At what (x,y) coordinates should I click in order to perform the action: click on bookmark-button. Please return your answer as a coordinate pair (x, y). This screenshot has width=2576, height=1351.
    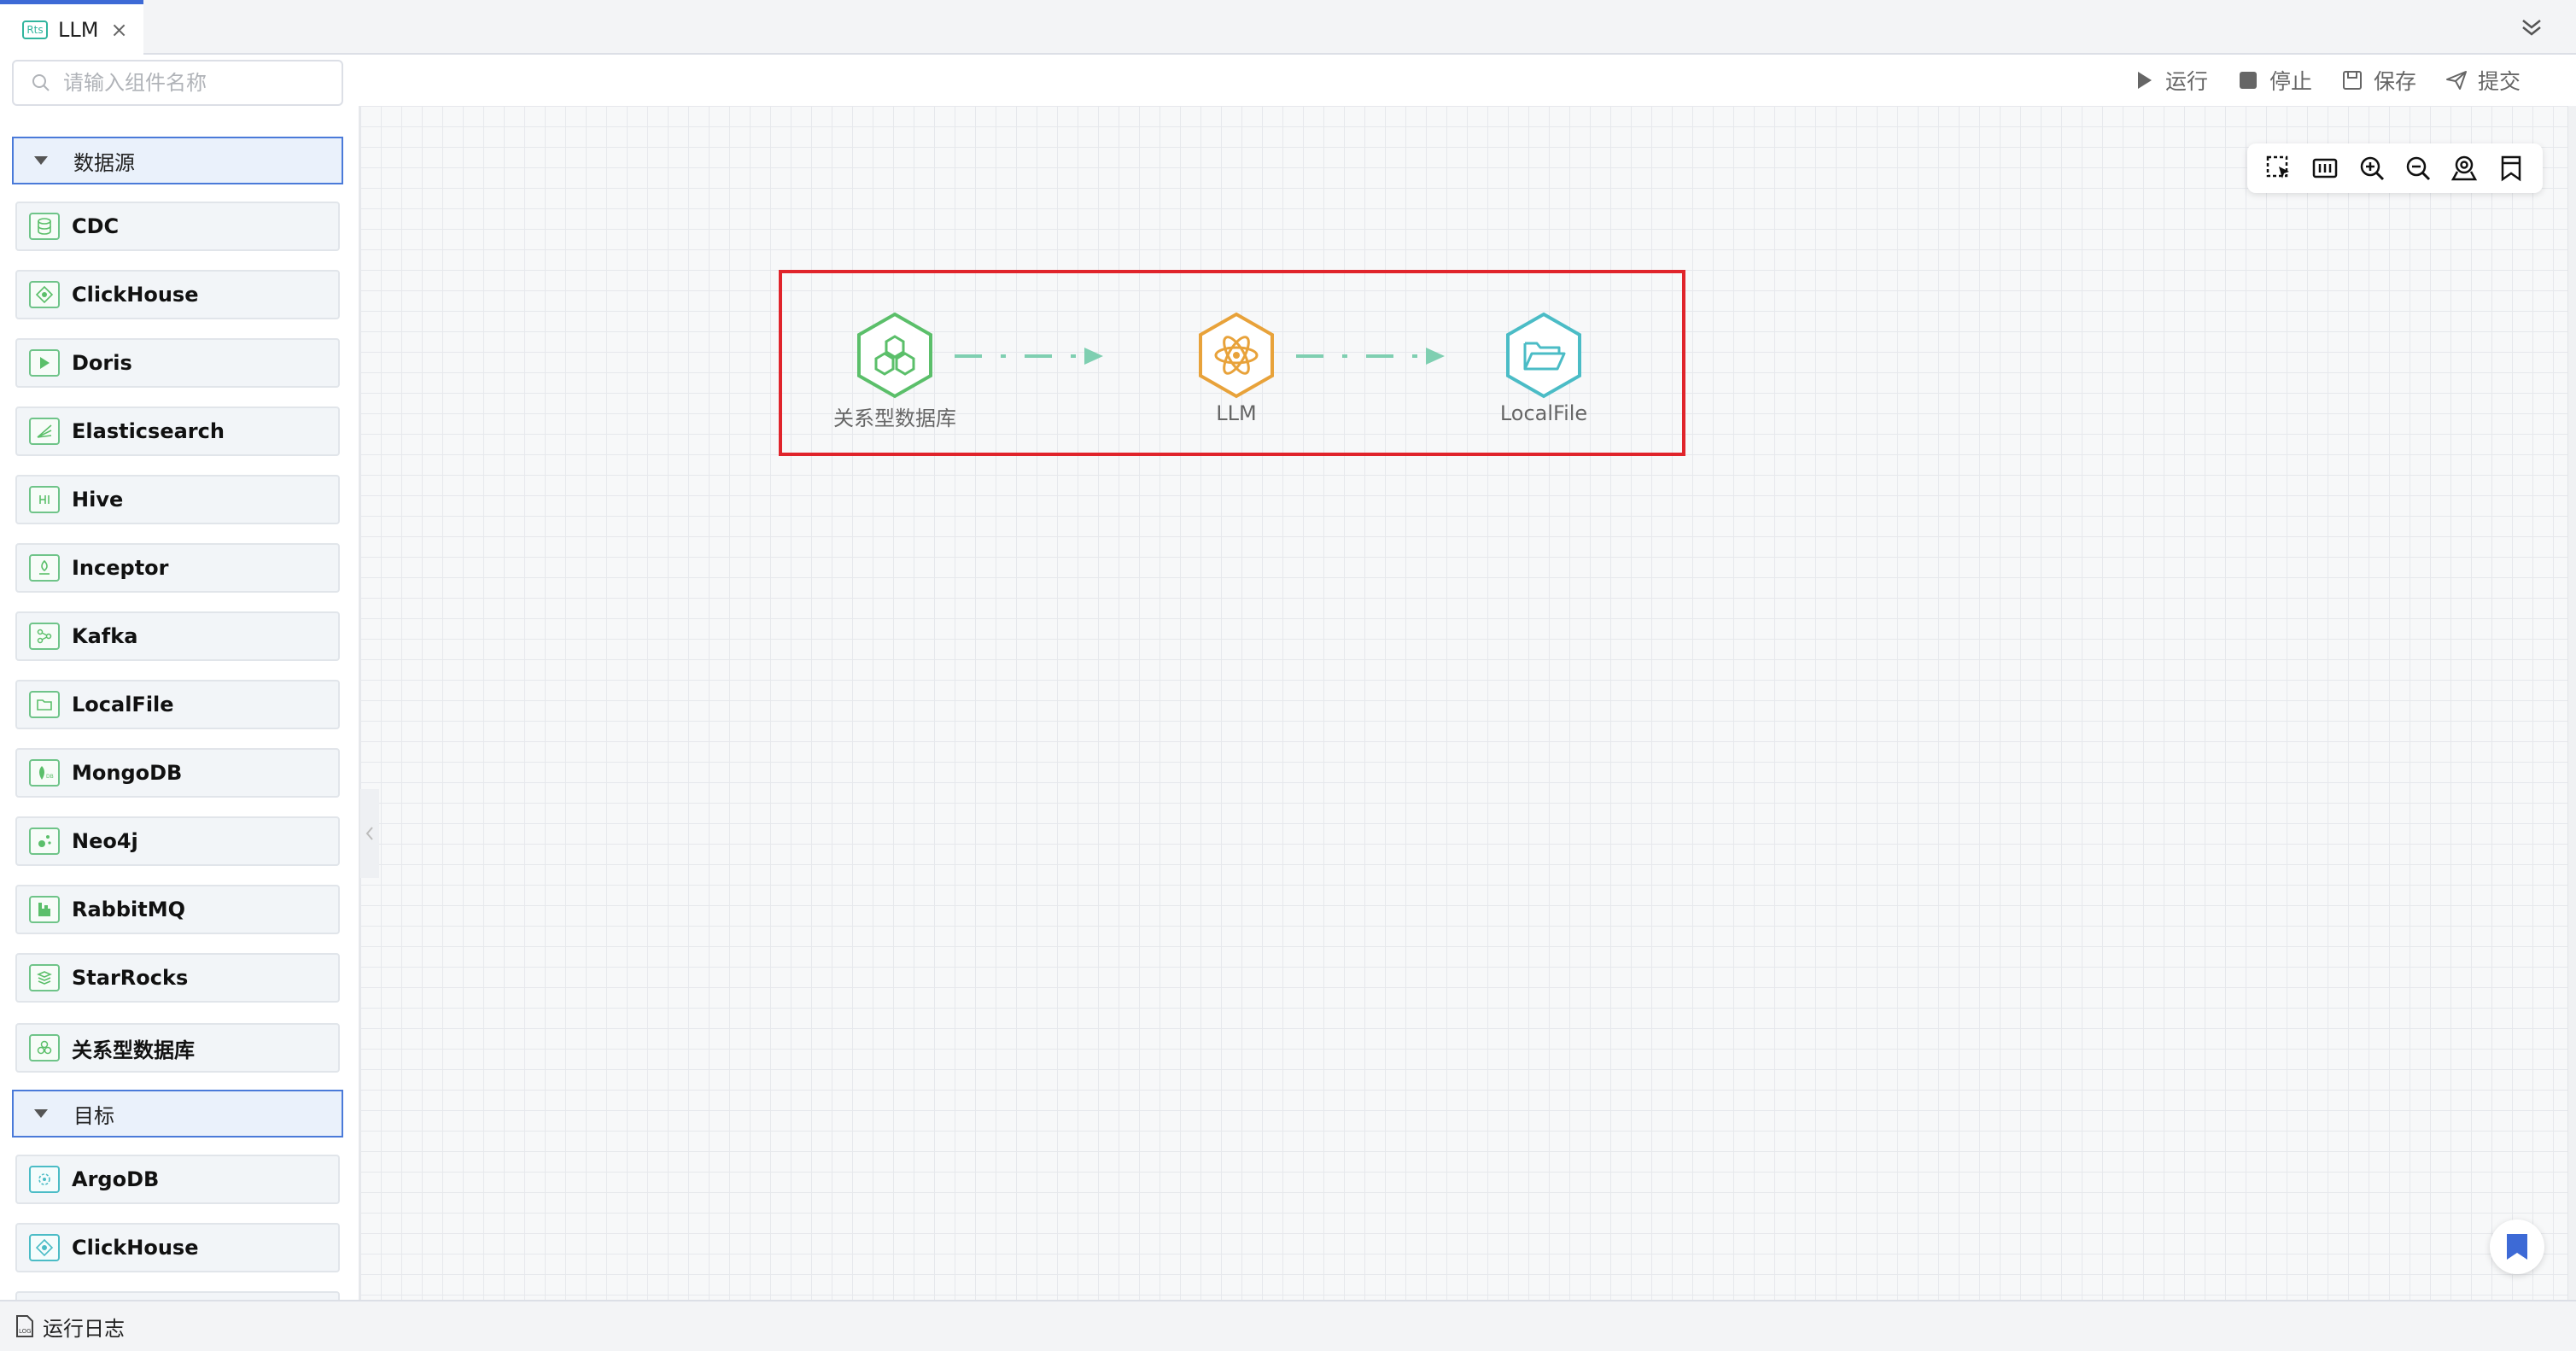
    Looking at the image, I should click on (2517, 1246).